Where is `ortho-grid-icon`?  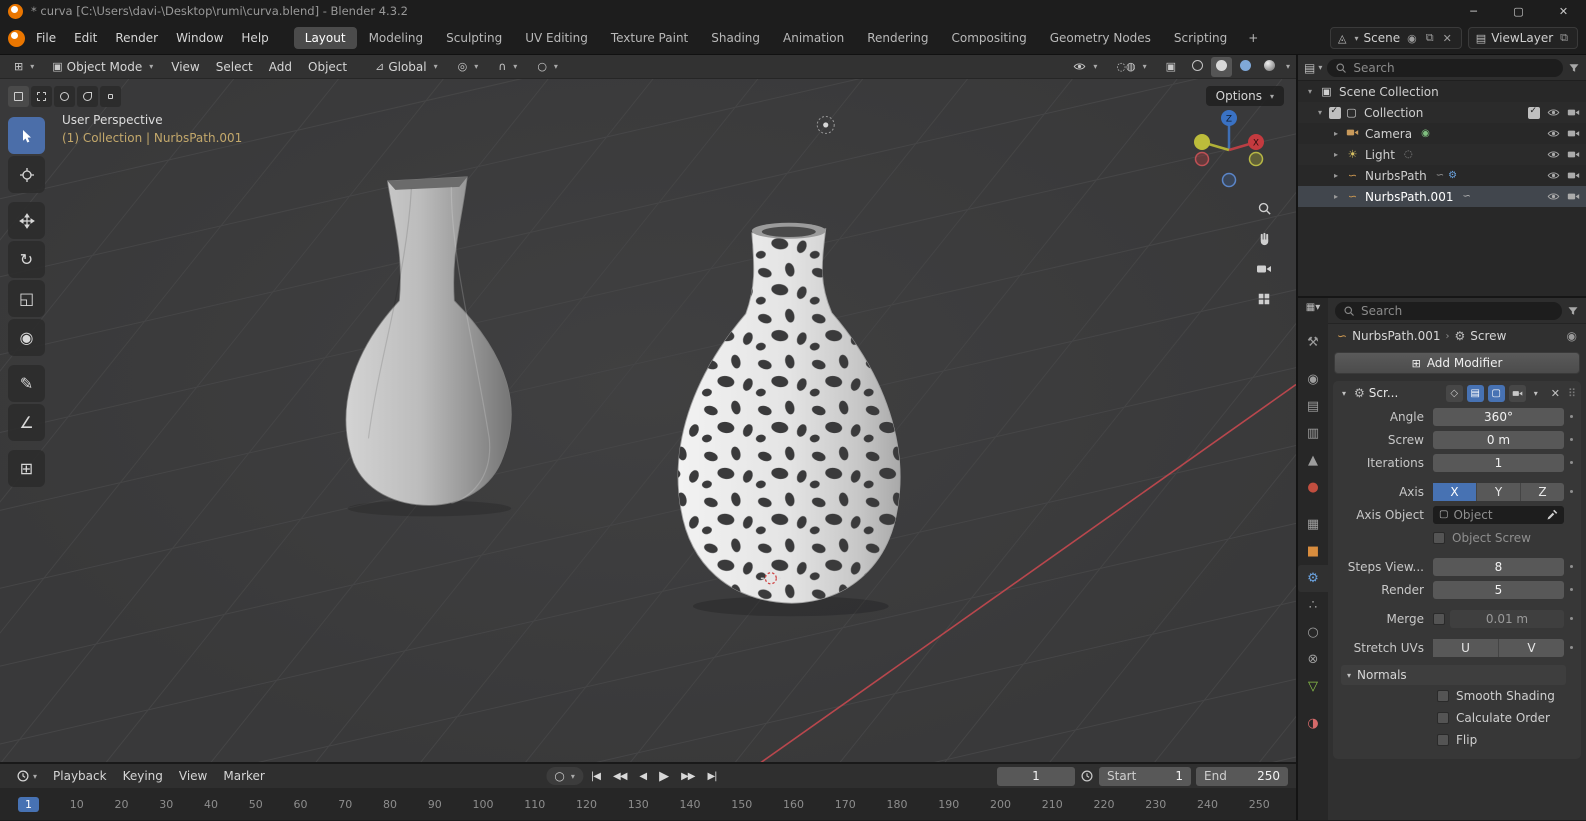 ortho-grid-icon is located at coordinates (1264, 299).